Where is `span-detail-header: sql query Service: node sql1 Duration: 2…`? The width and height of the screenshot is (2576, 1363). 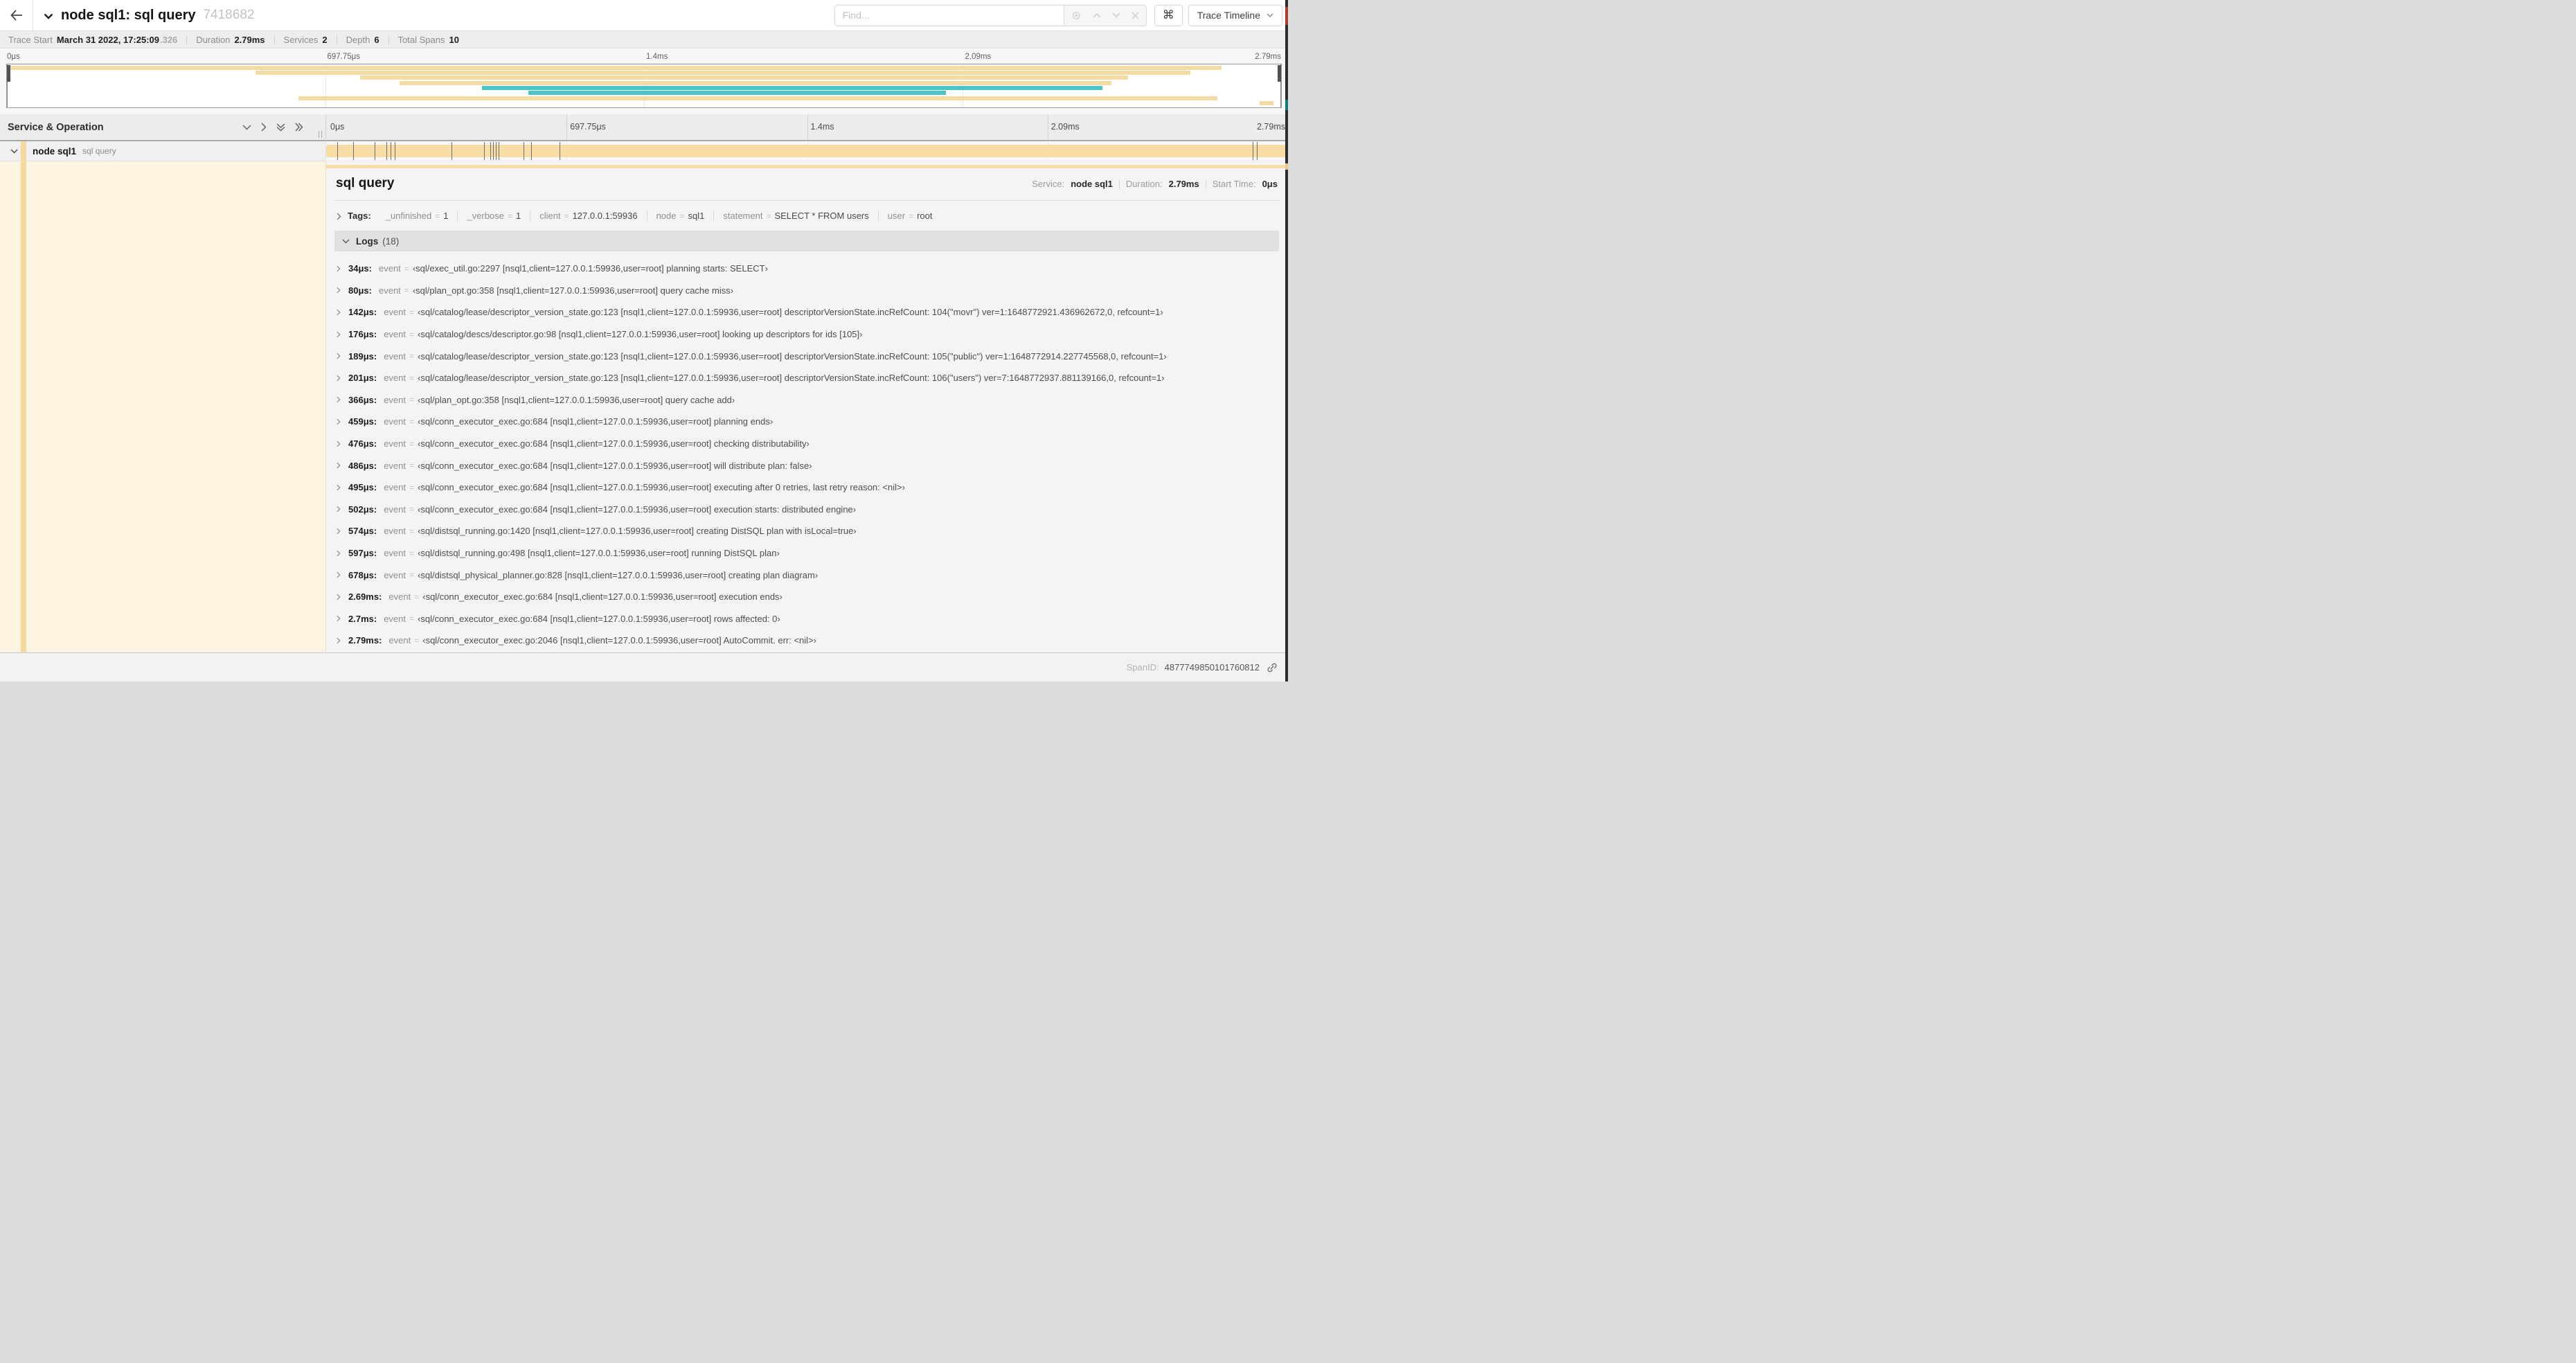
span-detail-header: sql query Service: node sql1 Duration: 2… is located at coordinates (806, 181).